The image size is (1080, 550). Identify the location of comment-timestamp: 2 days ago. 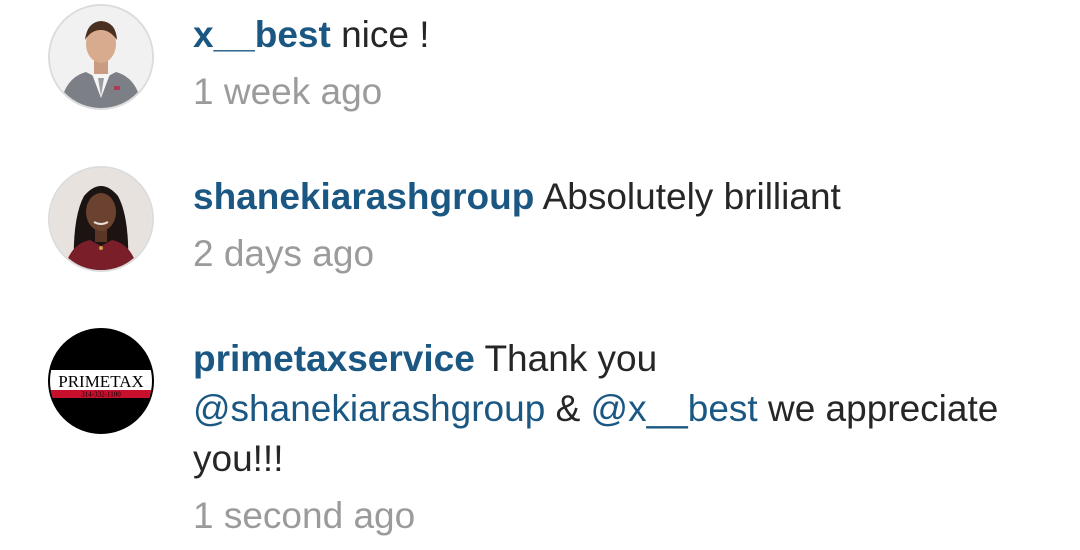
(284, 253).